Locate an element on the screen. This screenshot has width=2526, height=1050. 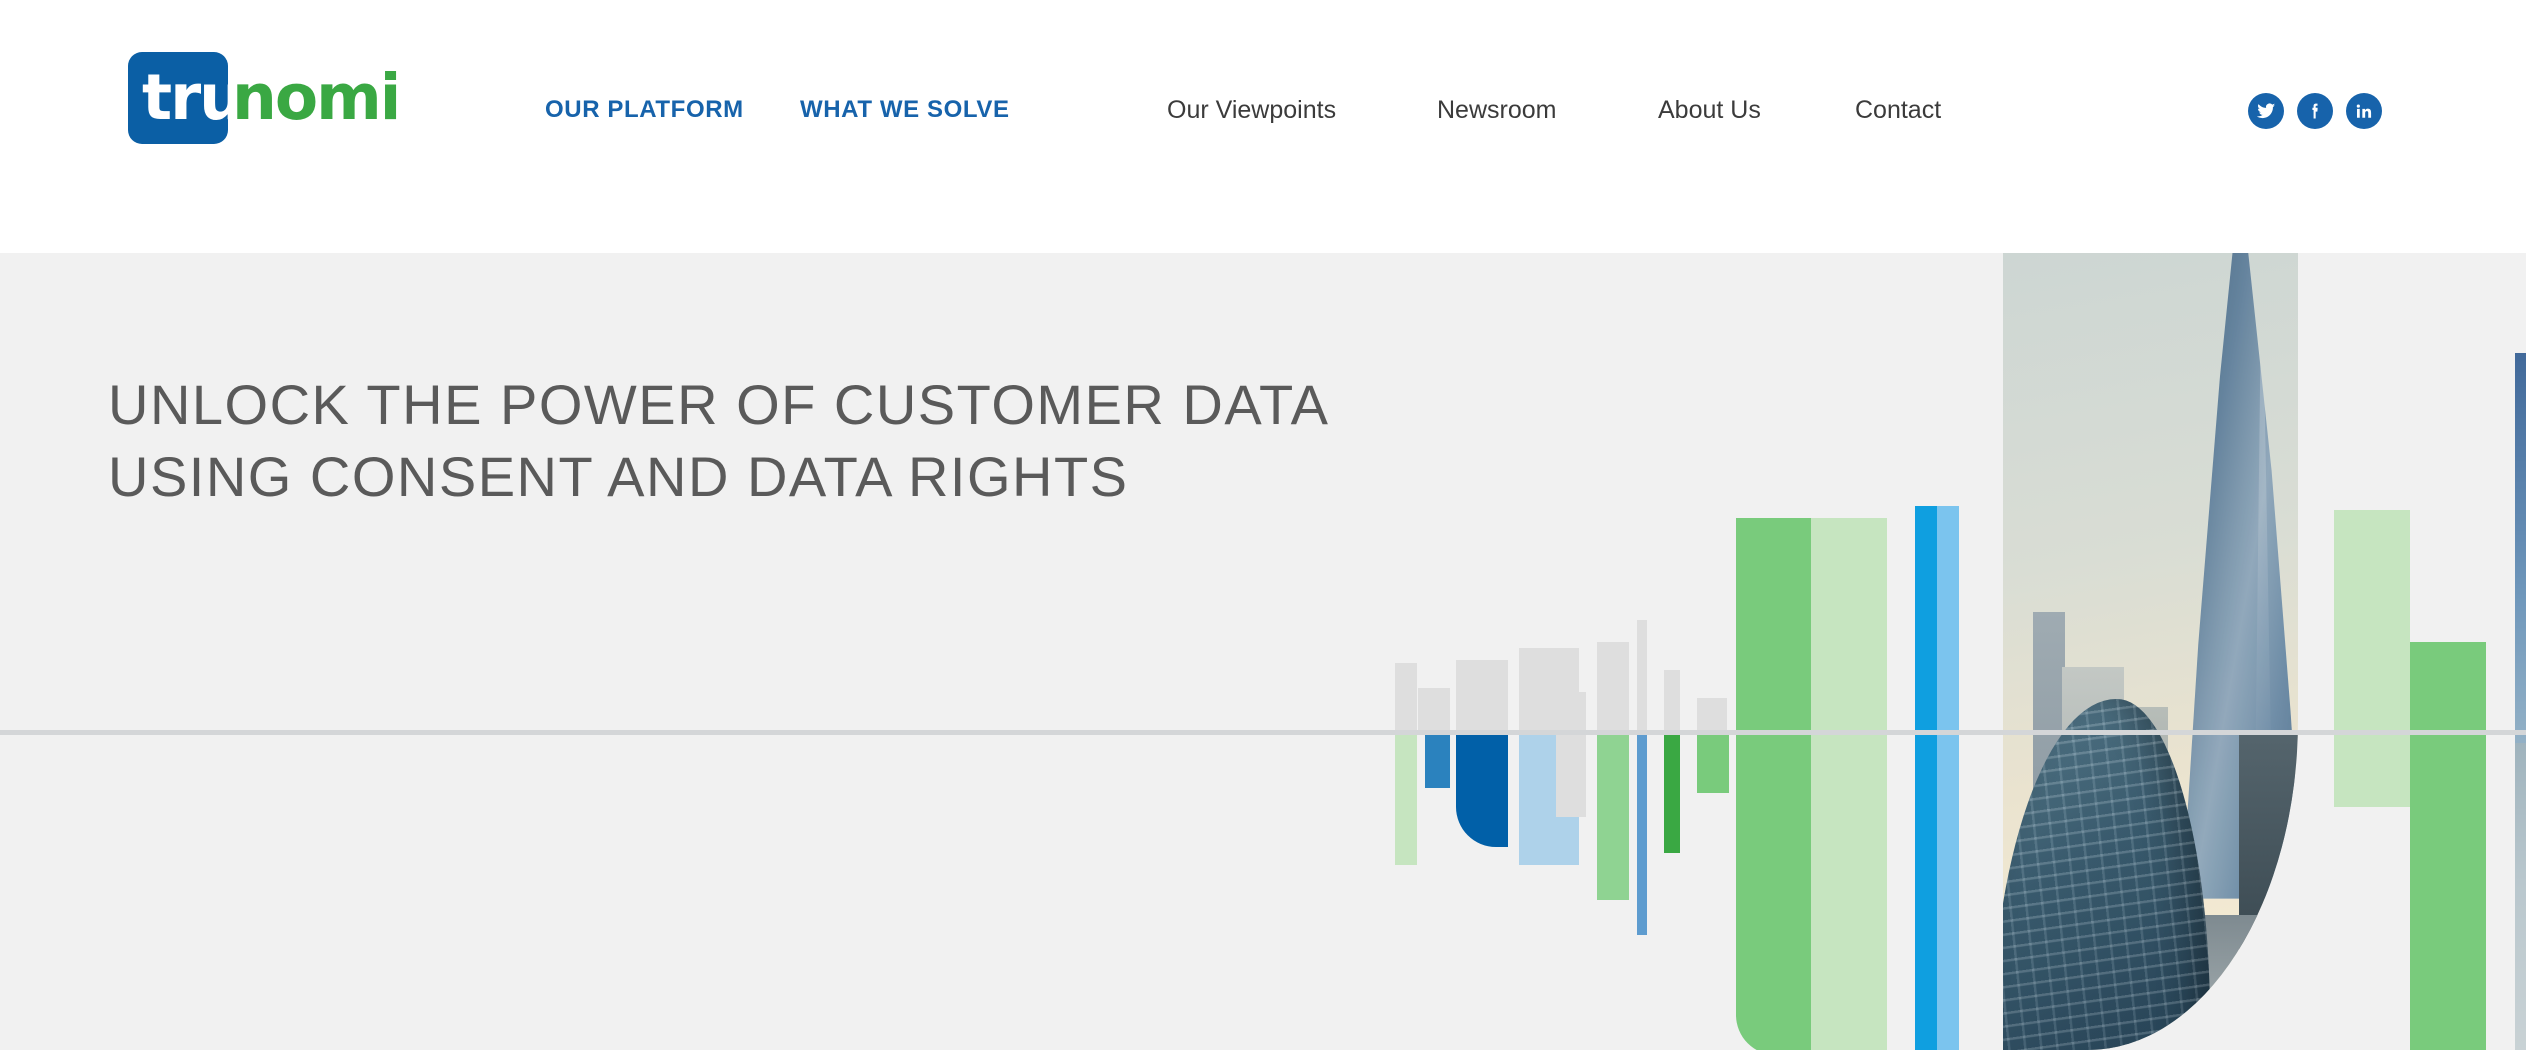
bar-mgreen-1-down is located at coordinates (1613, 817).